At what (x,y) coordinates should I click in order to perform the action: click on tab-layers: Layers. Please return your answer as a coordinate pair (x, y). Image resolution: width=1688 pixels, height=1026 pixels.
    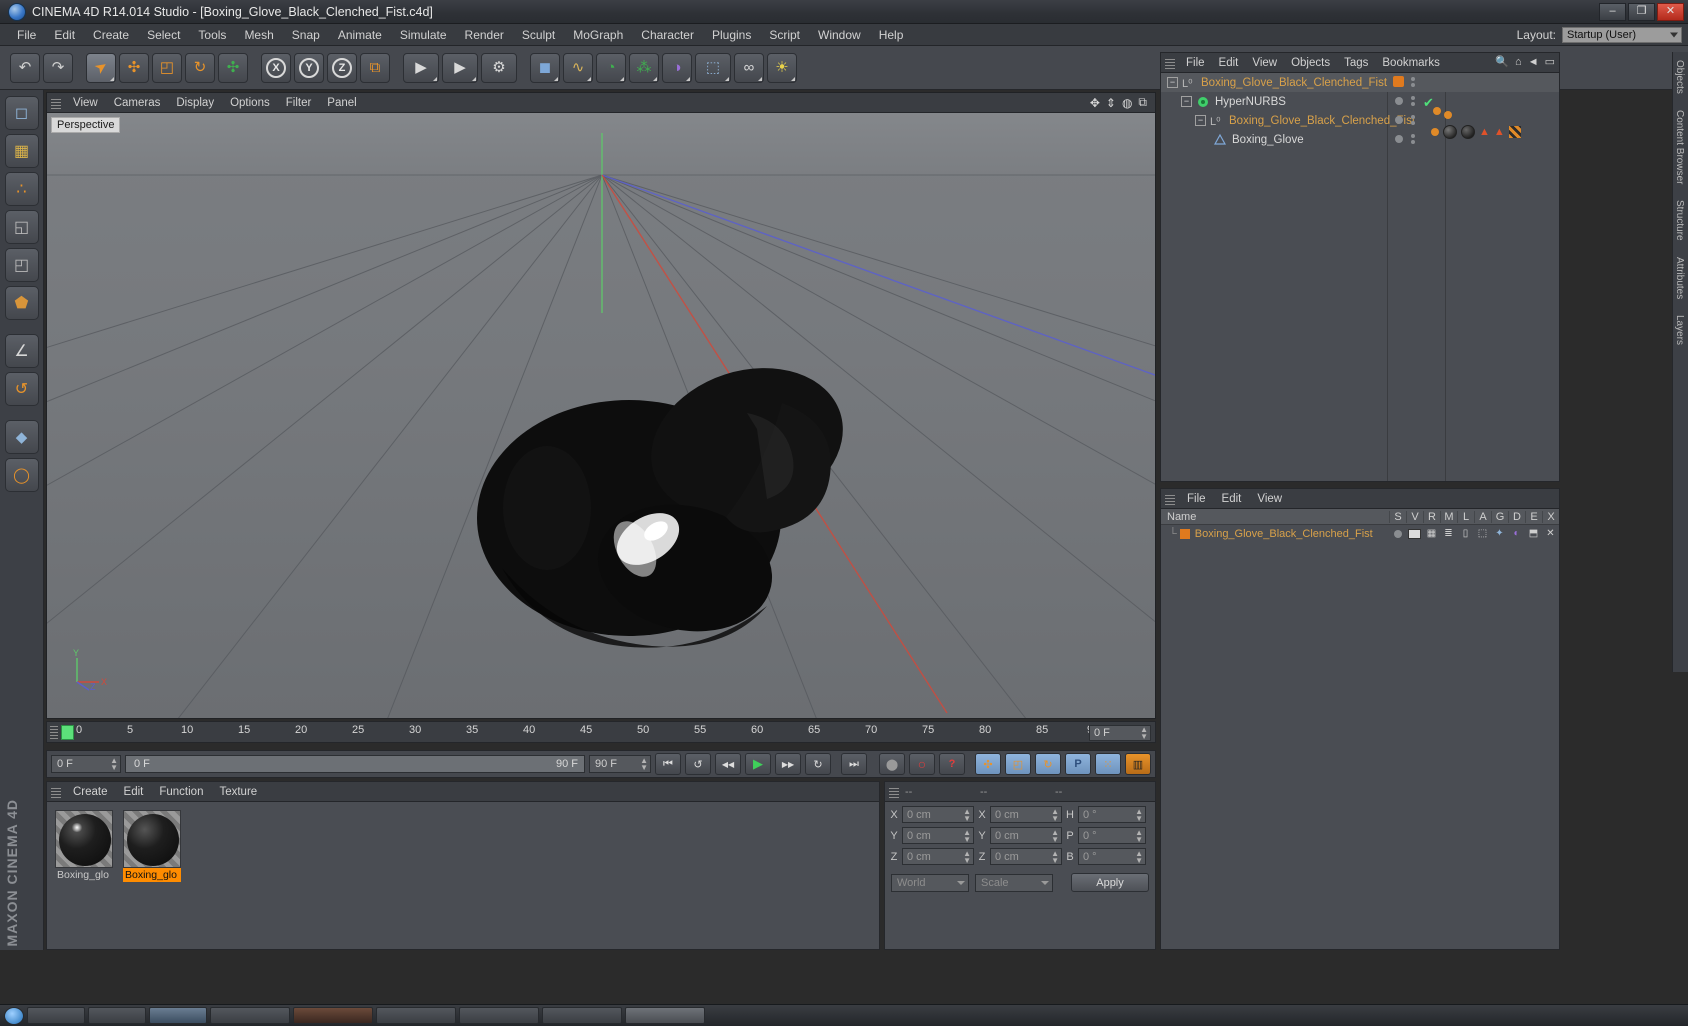
    Looking at the image, I should click on (1679, 330).